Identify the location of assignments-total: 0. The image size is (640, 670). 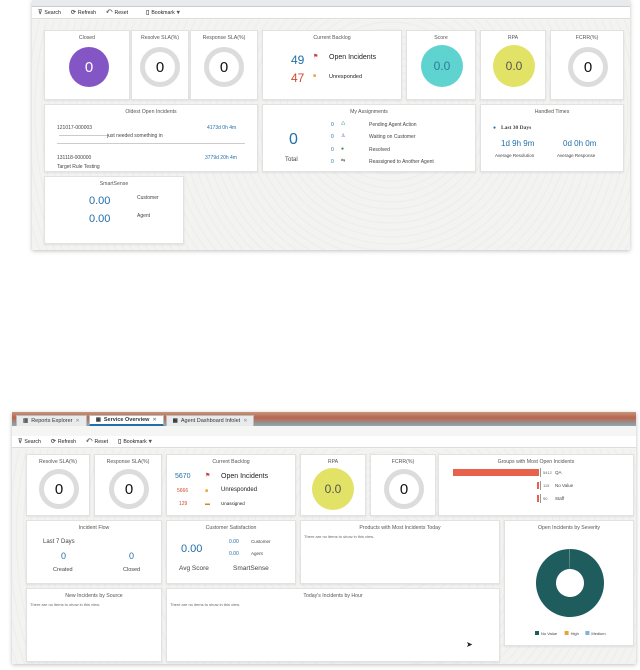
(293, 139).